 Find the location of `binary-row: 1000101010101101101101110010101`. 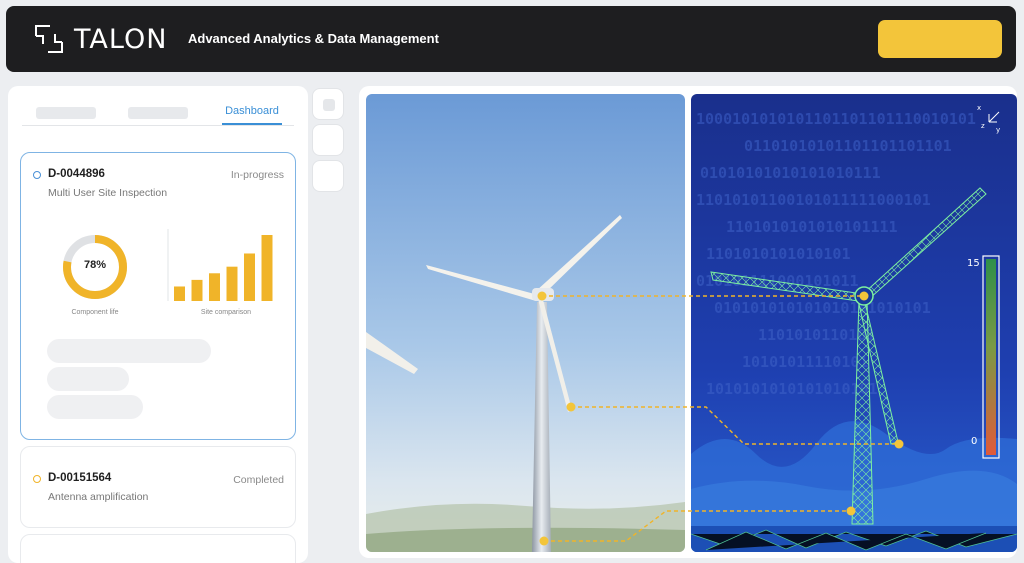

binary-row: 1000101010101101101101110010101 is located at coordinates (836, 119).